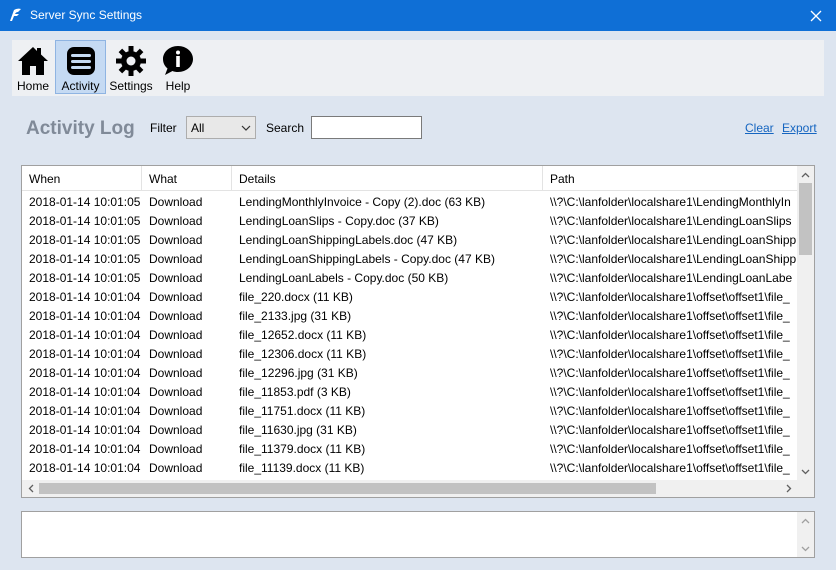  Describe the element at coordinates (759, 128) in the screenshot. I see `clear-link: Clear` at that location.